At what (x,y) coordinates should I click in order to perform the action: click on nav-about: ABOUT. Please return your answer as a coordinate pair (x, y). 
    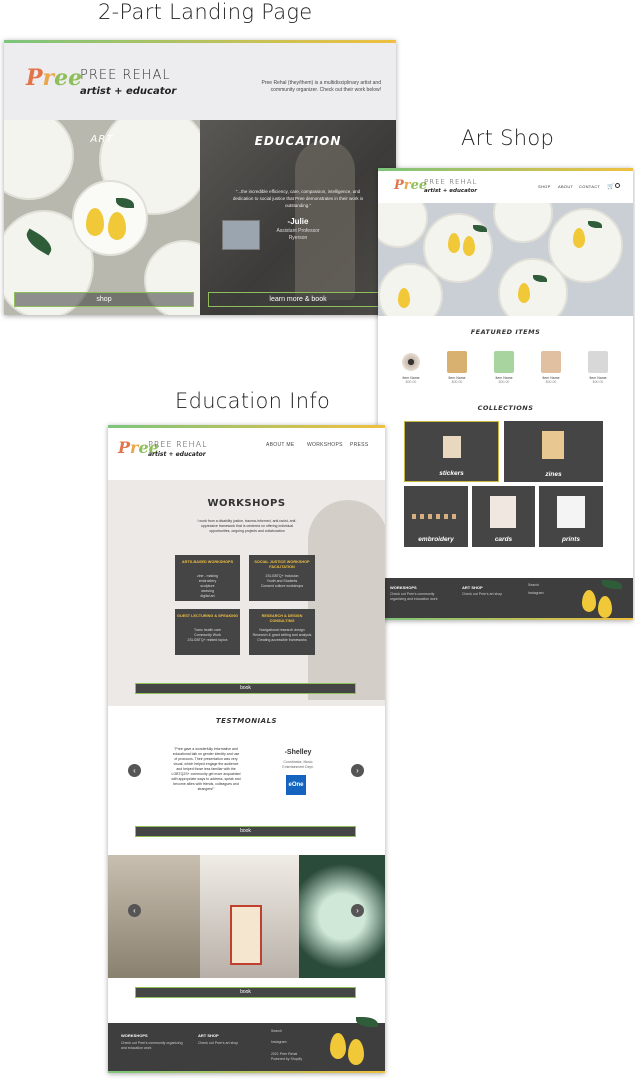
    Looking at the image, I should click on (565, 186).